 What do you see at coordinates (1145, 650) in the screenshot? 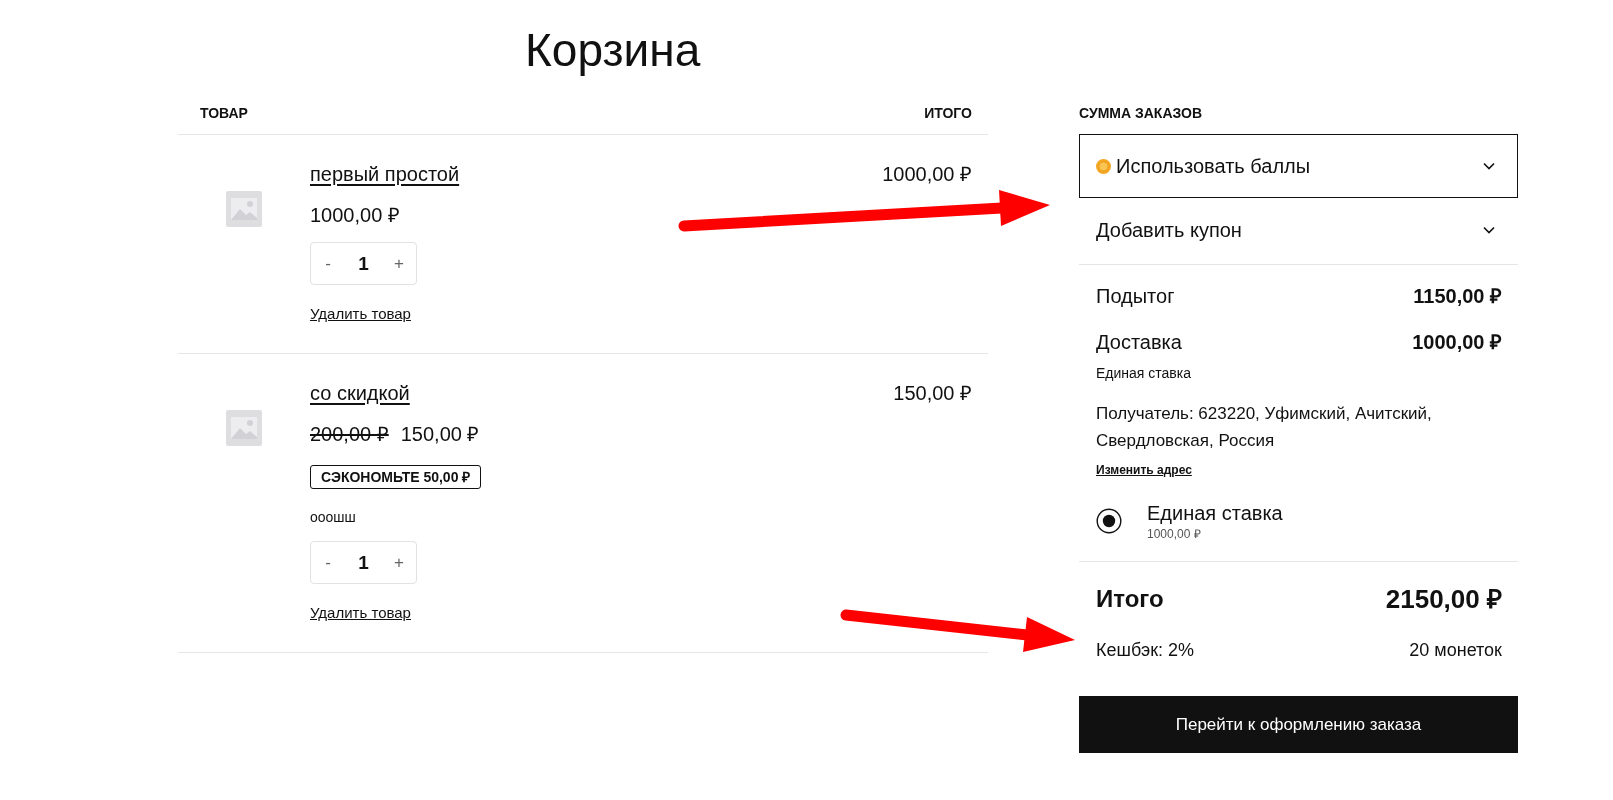
I see `cashback-label: Кешбэк: 2%` at bounding box center [1145, 650].